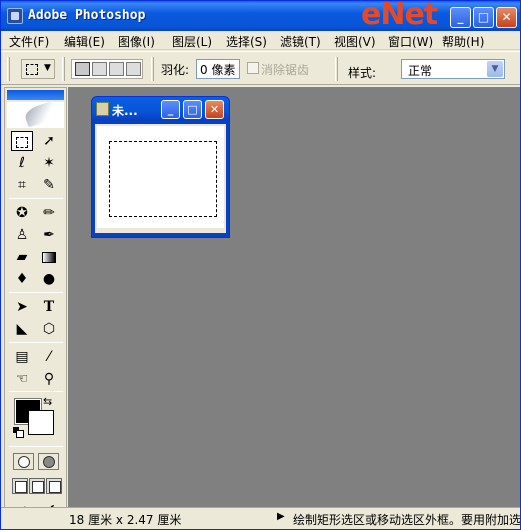 The image size is (521, 530). I want to click on hand-icon: ☜, so click(22, 379).